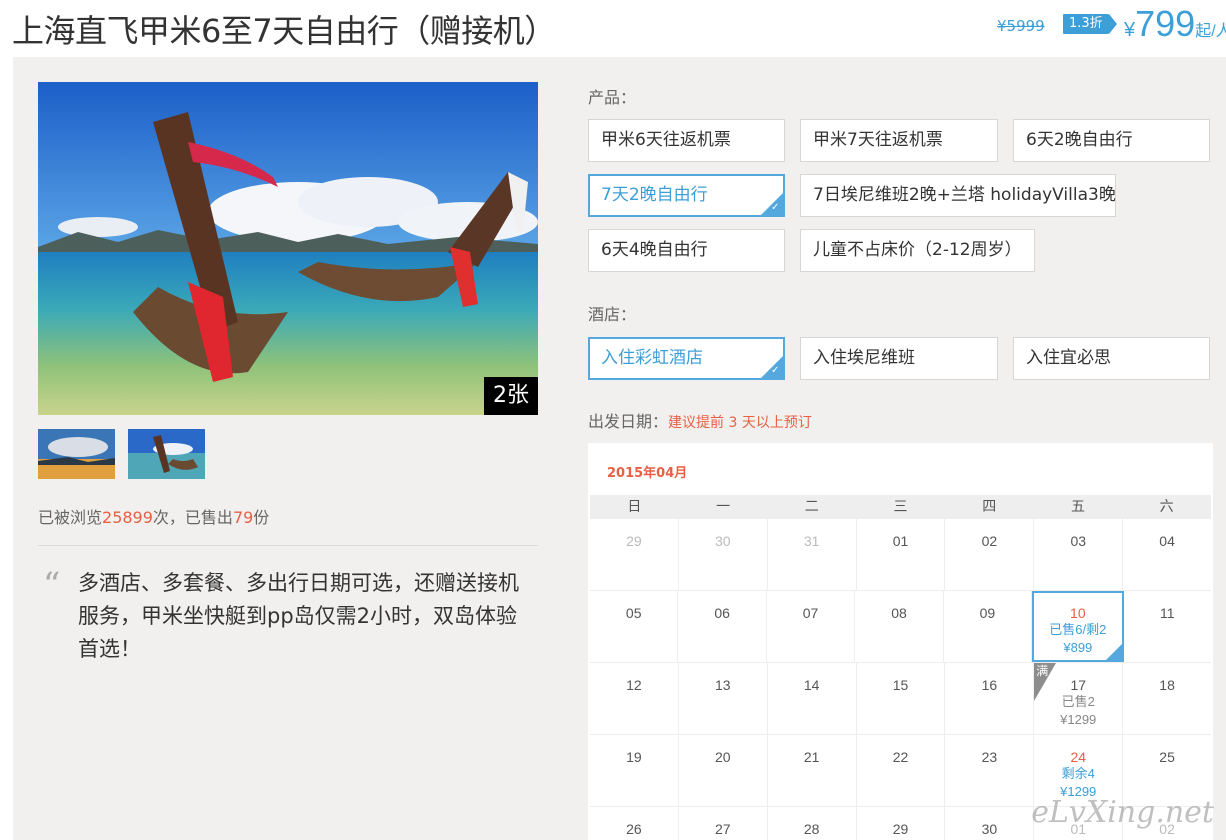  I want to click on day-stock: 剩余4, so click(1078, 773).